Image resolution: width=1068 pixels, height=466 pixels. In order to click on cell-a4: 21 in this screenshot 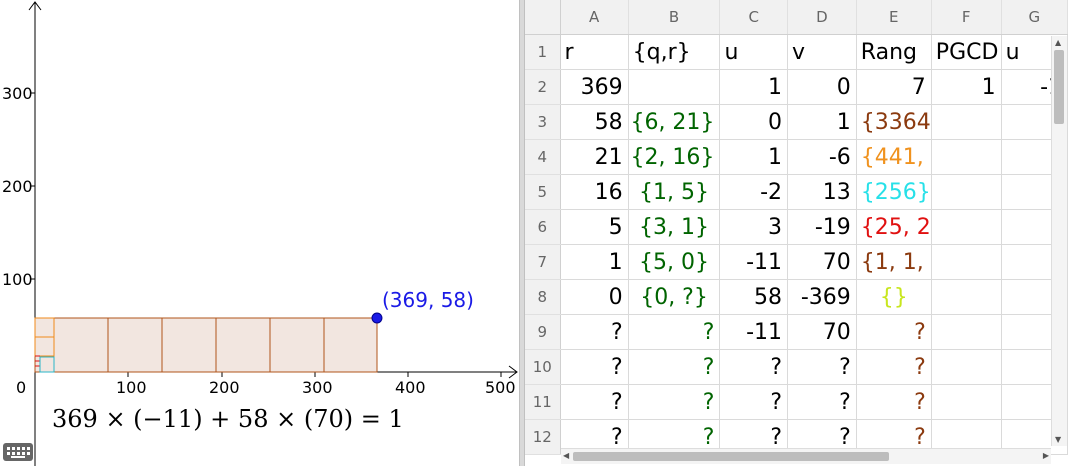, I will do `click(594, 157)`.